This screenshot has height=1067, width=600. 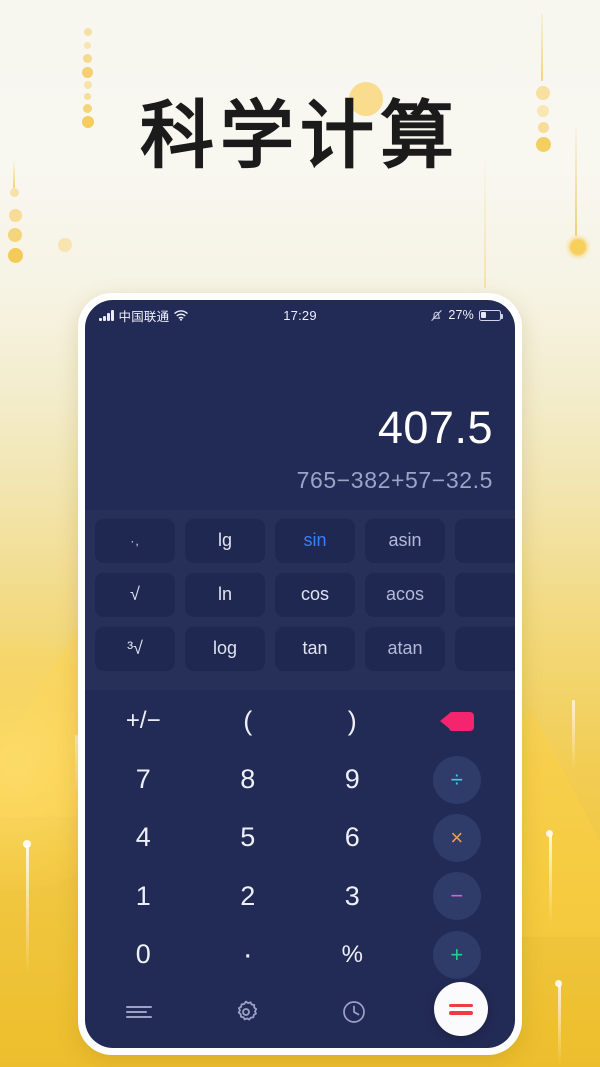 What do you see at coordinates (225, 540) in the screenshot?
I see `fn-lg-button: lg` at bounding box center [225, 540].